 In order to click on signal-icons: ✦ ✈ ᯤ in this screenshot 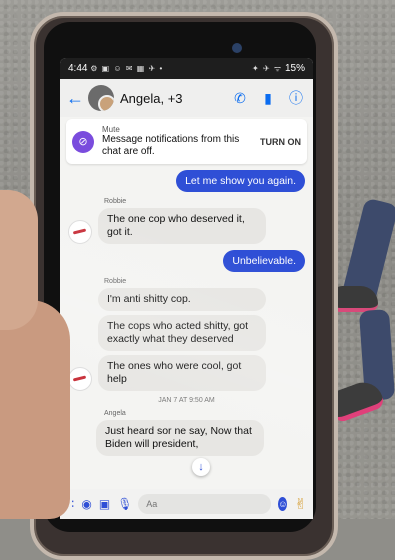, I will do `click(267, 68)`.